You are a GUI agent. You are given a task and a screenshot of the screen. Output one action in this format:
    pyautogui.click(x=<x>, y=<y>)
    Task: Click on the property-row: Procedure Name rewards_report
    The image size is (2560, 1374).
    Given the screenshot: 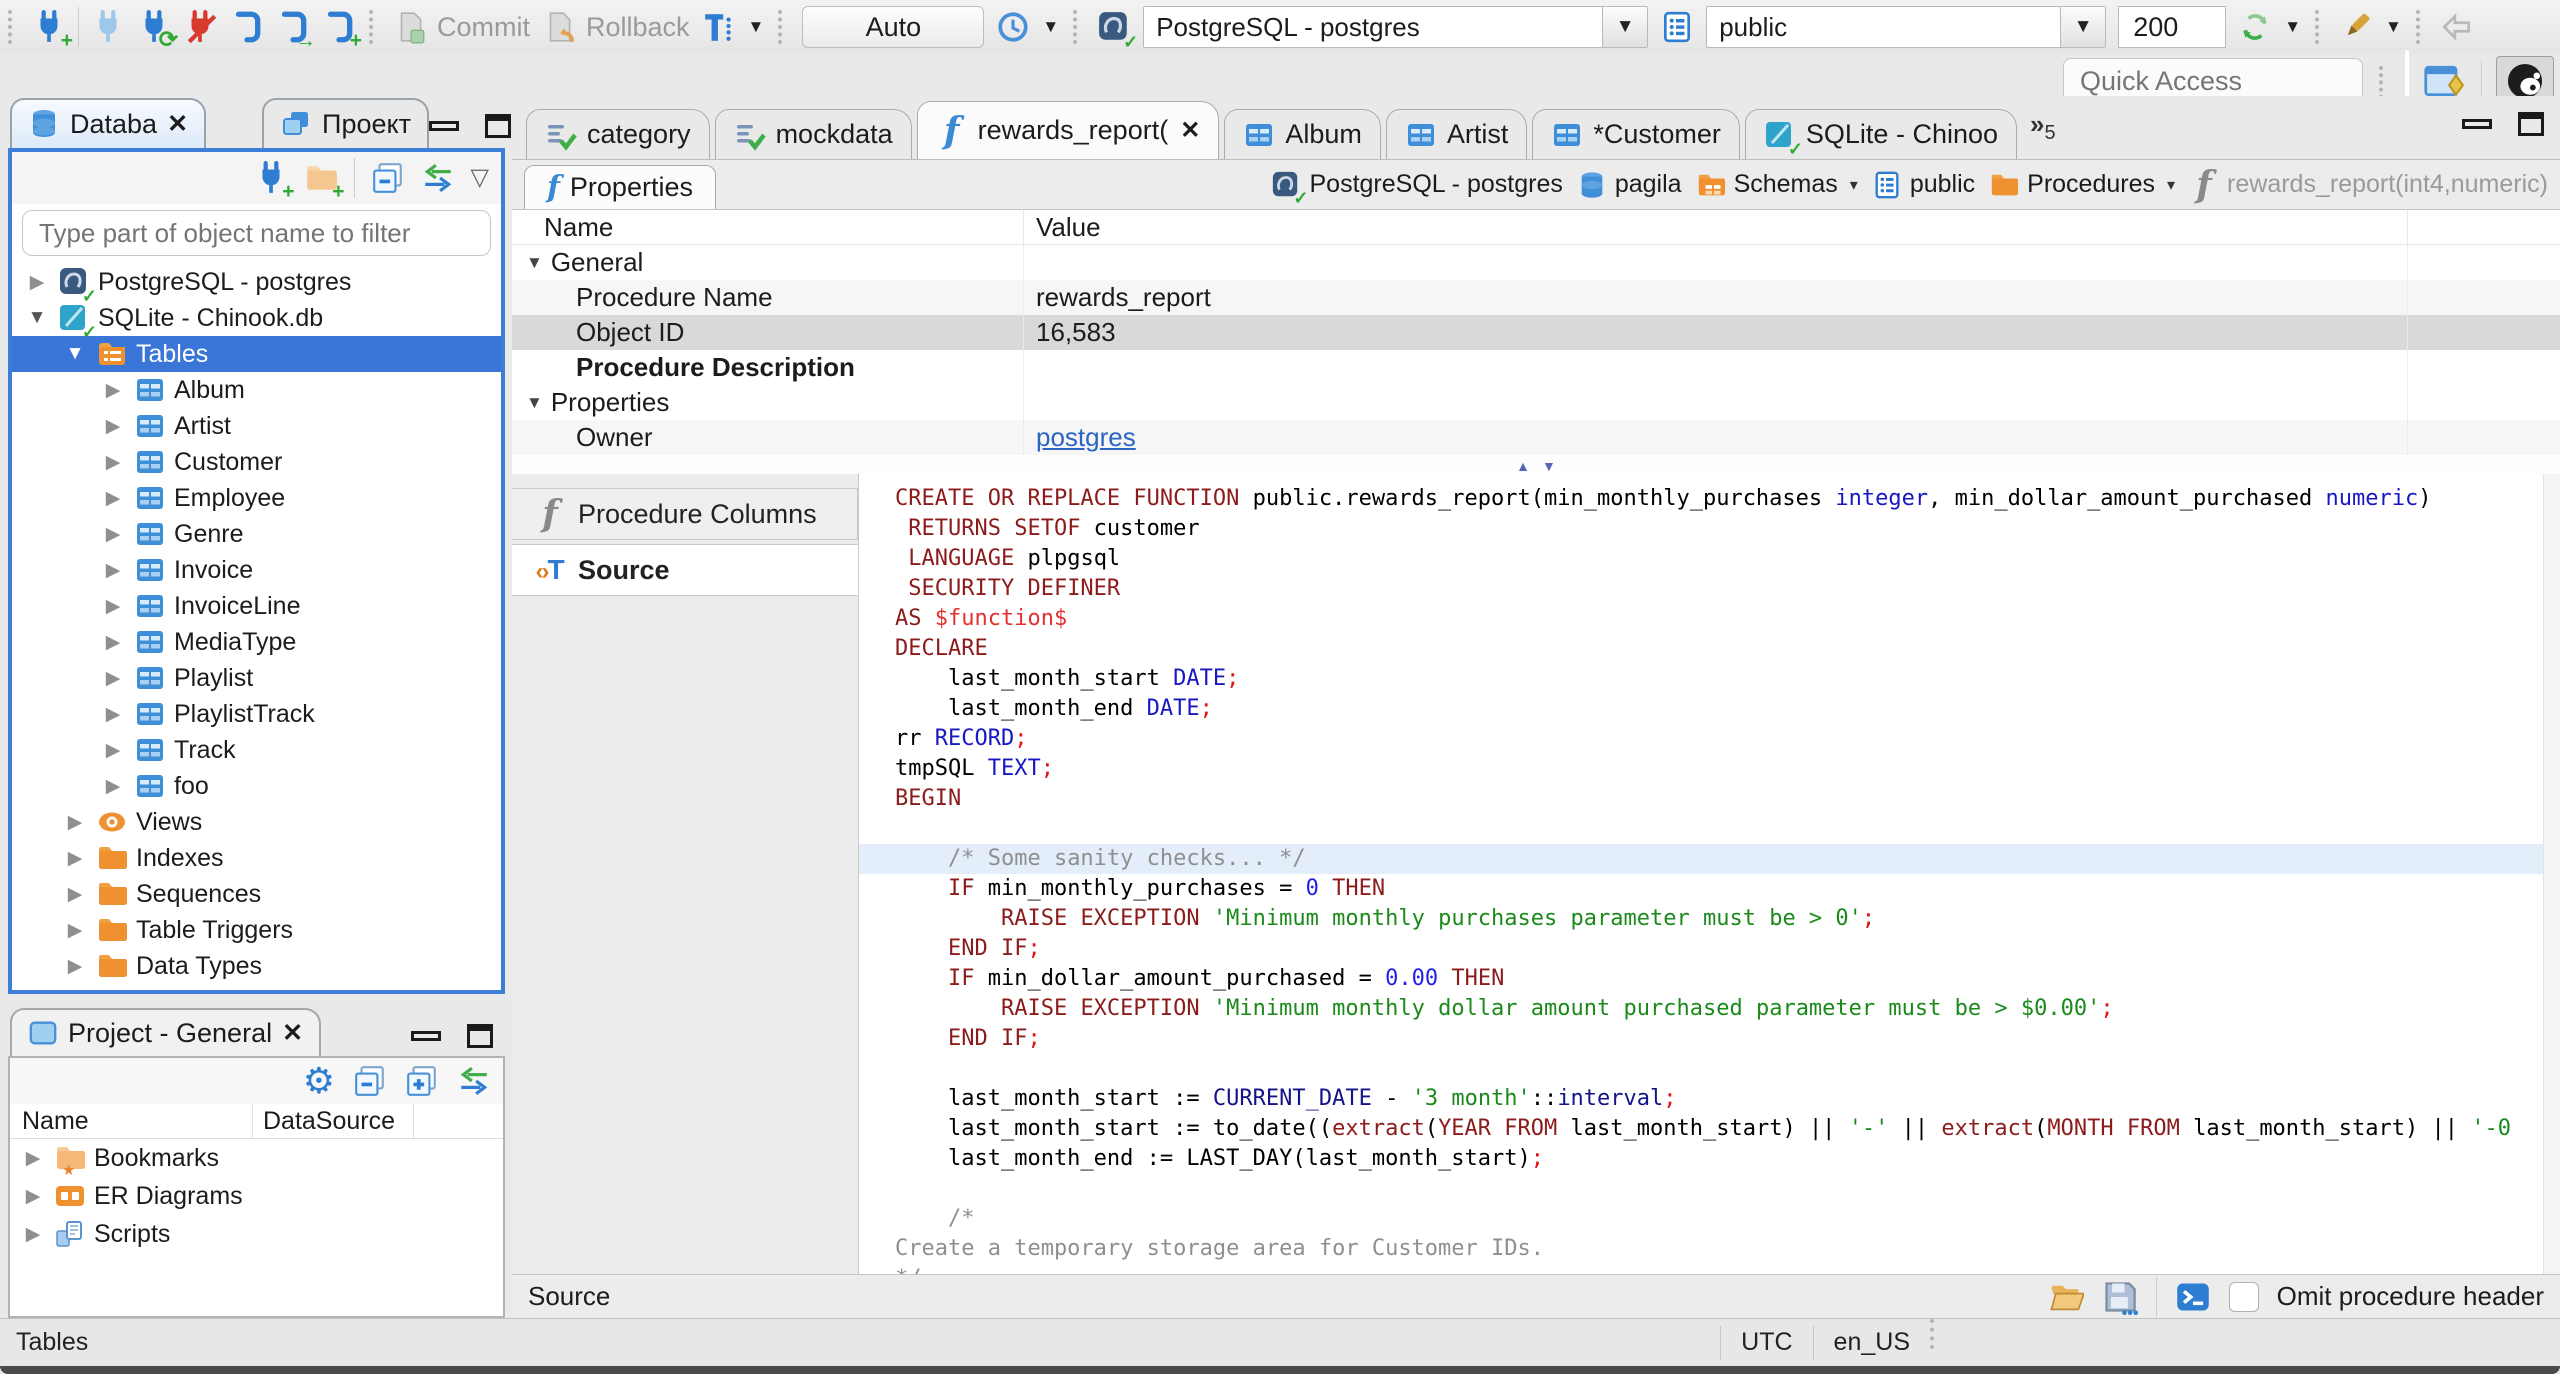 What is the action you would take?
    pyautogui.click(x=1536, y=297)
    